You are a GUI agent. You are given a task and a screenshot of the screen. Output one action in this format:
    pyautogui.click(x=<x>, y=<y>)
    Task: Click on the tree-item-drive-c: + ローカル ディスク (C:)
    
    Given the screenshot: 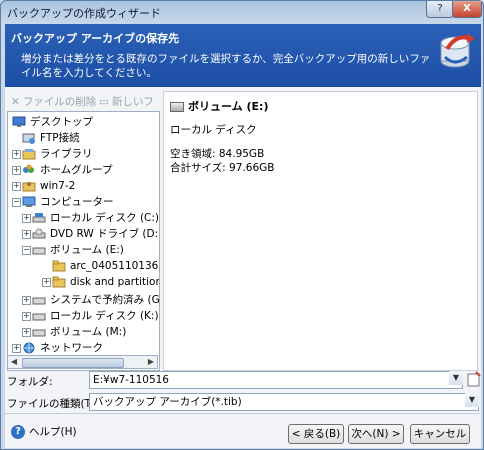 What is the action you would take?
    pyautogui.click(x=83, y=218)
    